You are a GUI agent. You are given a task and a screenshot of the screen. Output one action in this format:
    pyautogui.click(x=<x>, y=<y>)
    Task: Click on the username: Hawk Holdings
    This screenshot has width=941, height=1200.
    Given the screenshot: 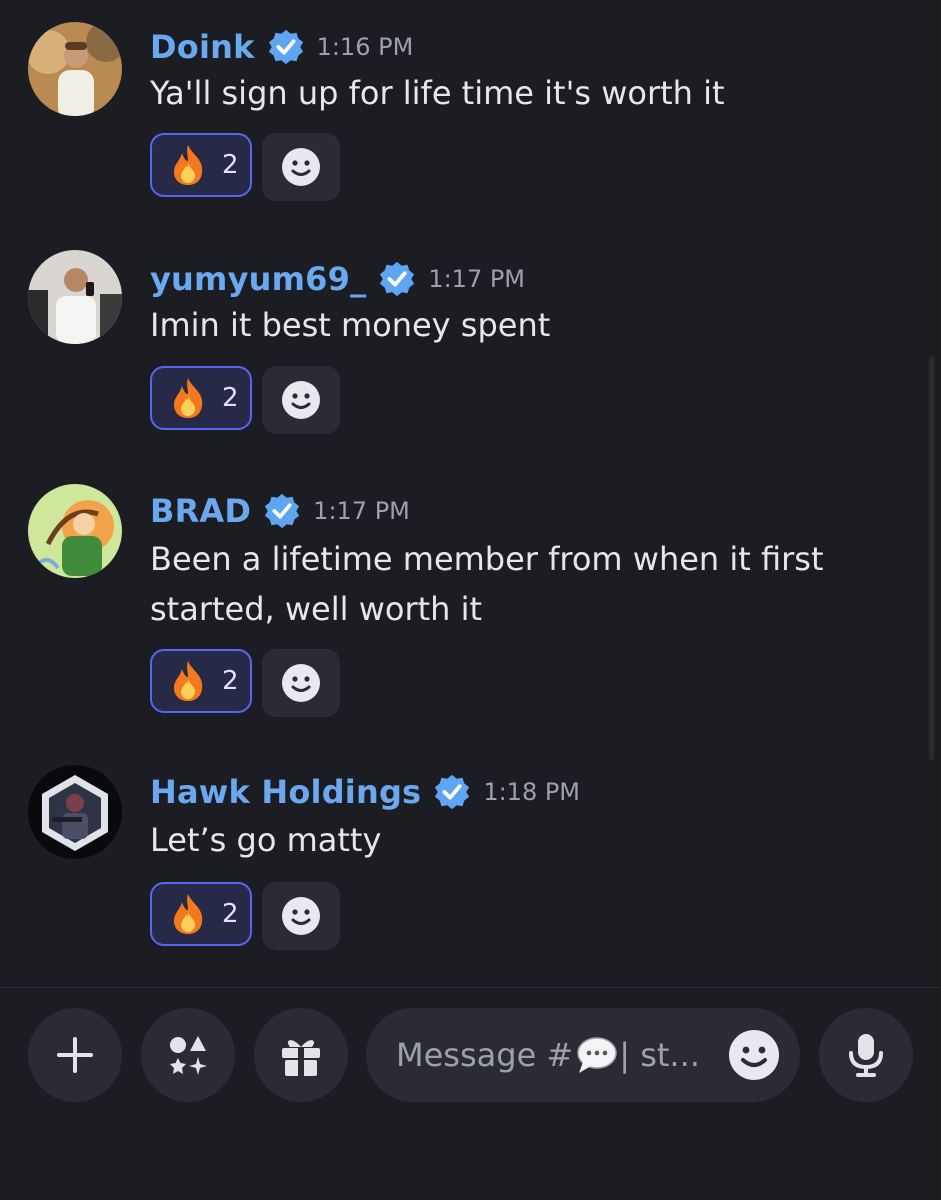 What is the action you would take?
    pyautogui.click(x=285, y=792)
    